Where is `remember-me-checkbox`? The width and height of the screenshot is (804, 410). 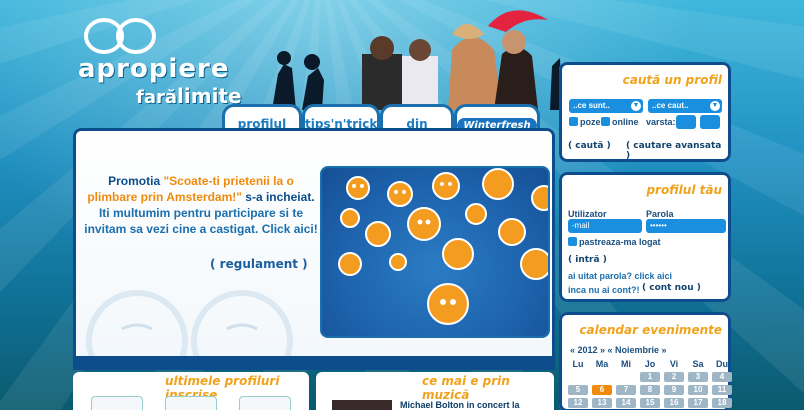
remember-me-checkbox is located at coordinates (572, 241).